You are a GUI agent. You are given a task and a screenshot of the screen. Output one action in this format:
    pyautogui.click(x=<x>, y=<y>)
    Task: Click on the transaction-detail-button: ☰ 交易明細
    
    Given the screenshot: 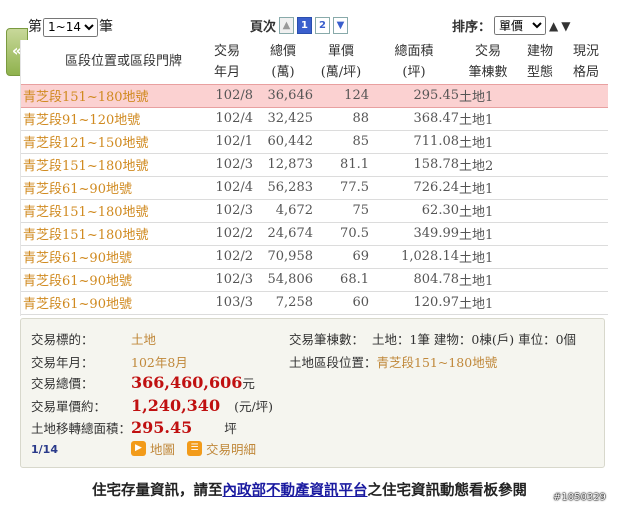 What is the action you would take?
    pyautogui.click(x=221, y=448)
    